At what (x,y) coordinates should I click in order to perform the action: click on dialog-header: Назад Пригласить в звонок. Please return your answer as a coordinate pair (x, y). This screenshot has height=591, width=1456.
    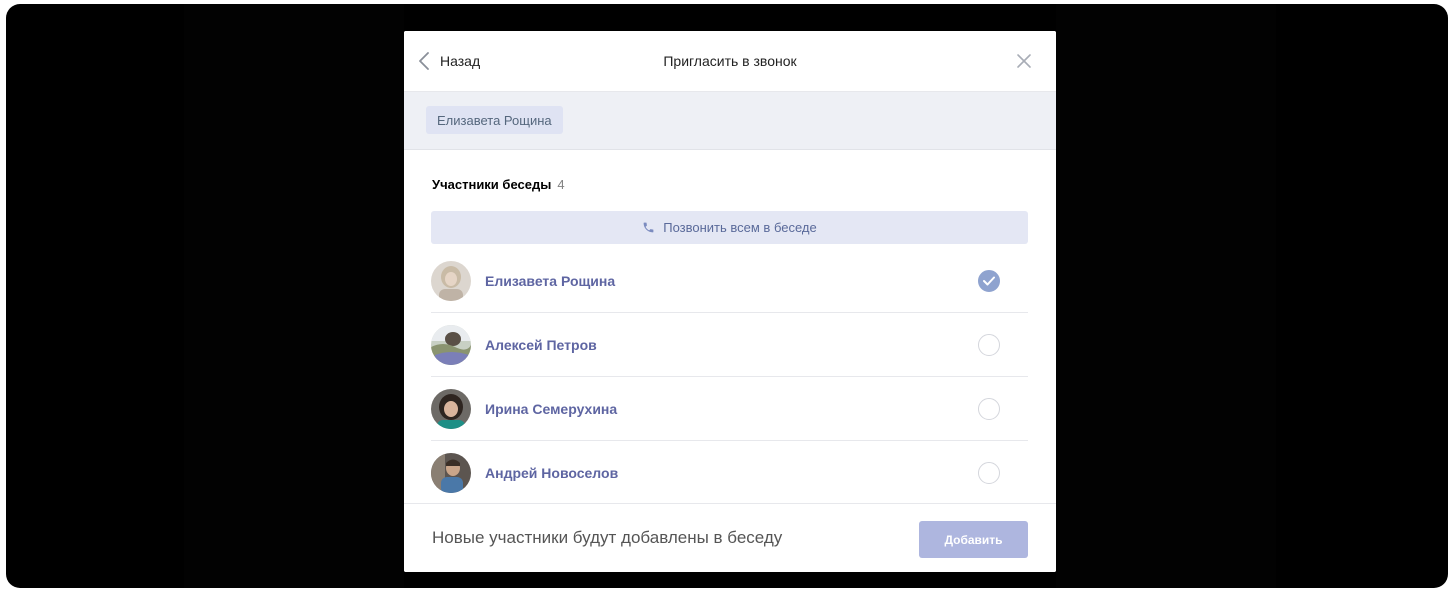
    Looking at the image, I should click on (730, 61).